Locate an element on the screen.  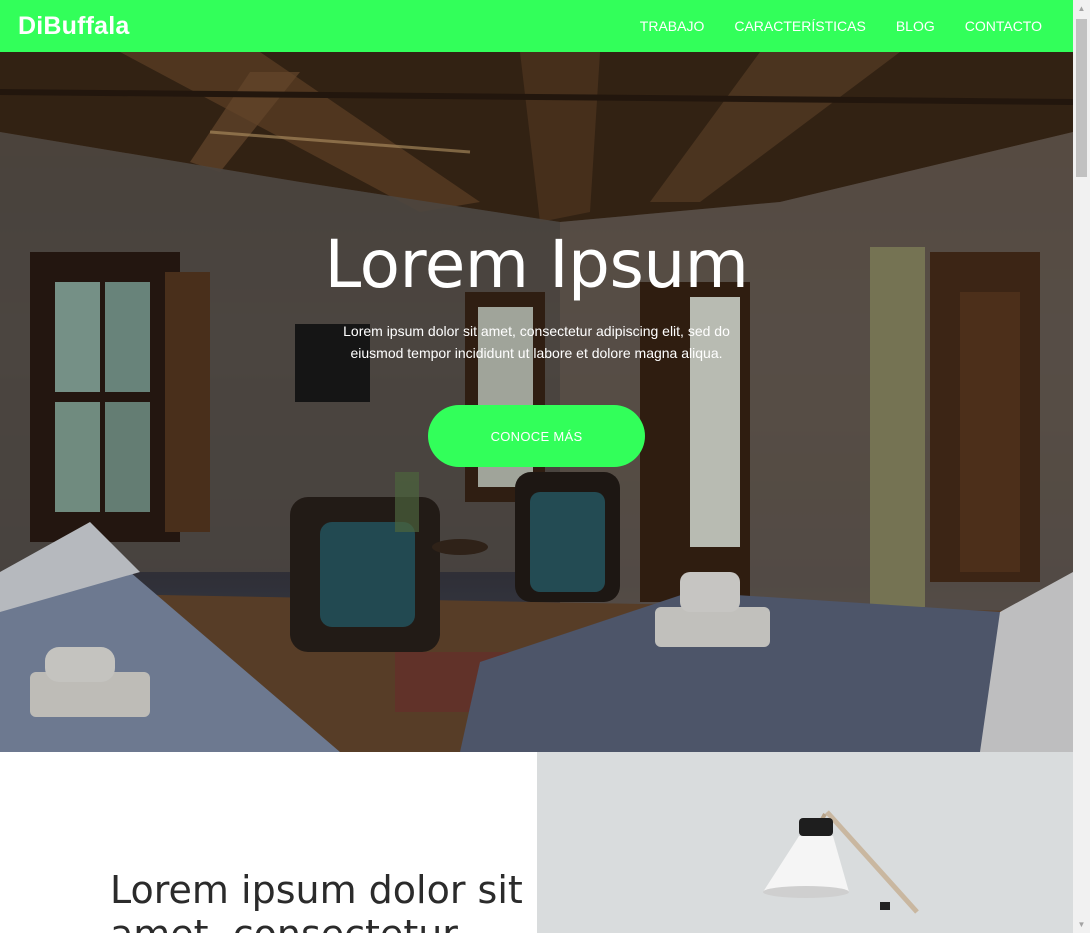
scroll-up-icon: ▲ is located at coordinates (1081, 8).